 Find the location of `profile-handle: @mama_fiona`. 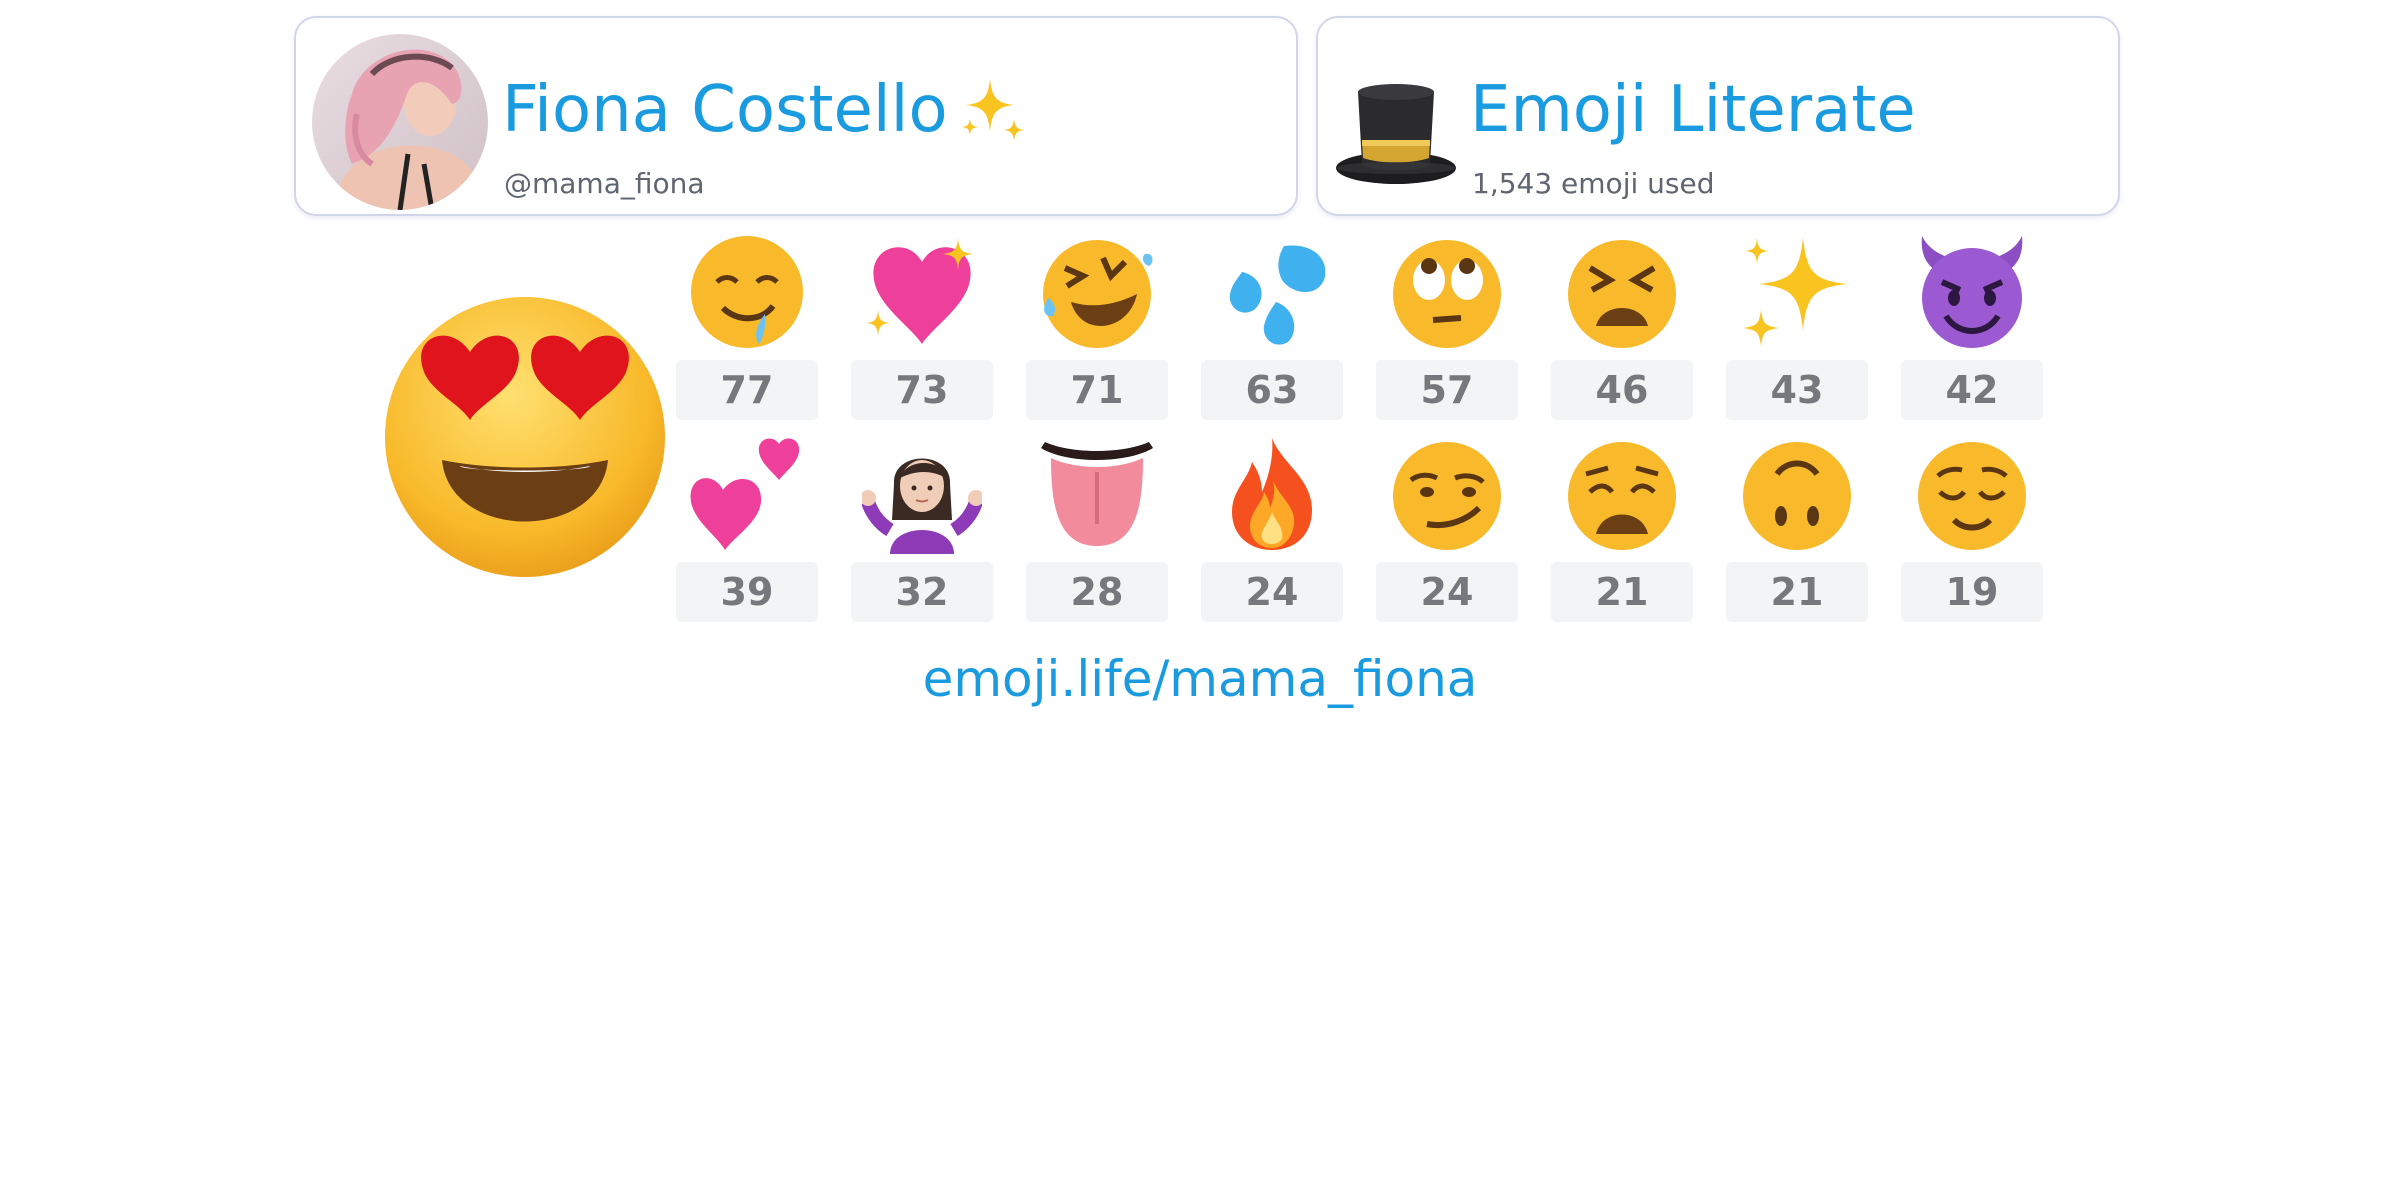

profile-handle: @mama_fiona is located at coordinates (604, 183).